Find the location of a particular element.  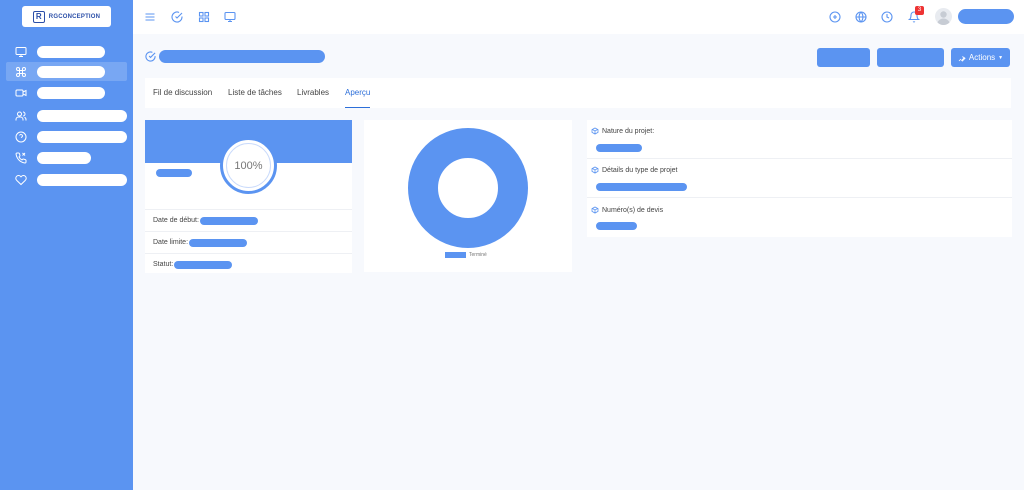

command-icon is located at coordinates (21, 72).